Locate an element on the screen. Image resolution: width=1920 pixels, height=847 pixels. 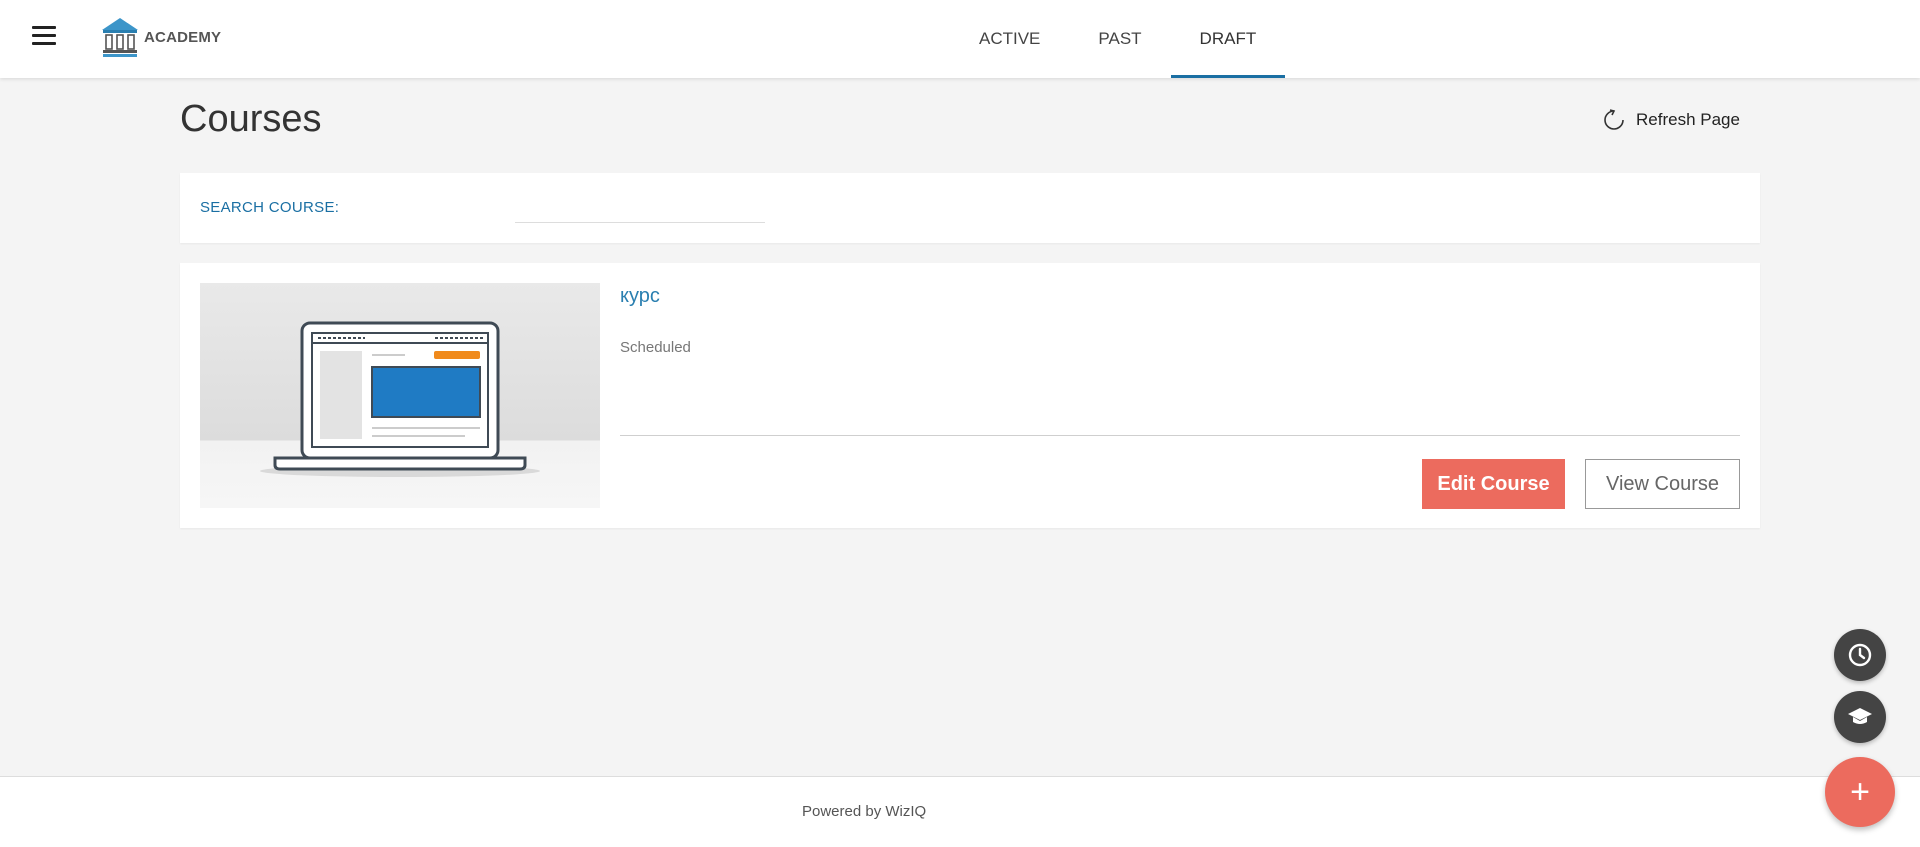
view-course-button: View Course is located at coordinates (1662, 484).